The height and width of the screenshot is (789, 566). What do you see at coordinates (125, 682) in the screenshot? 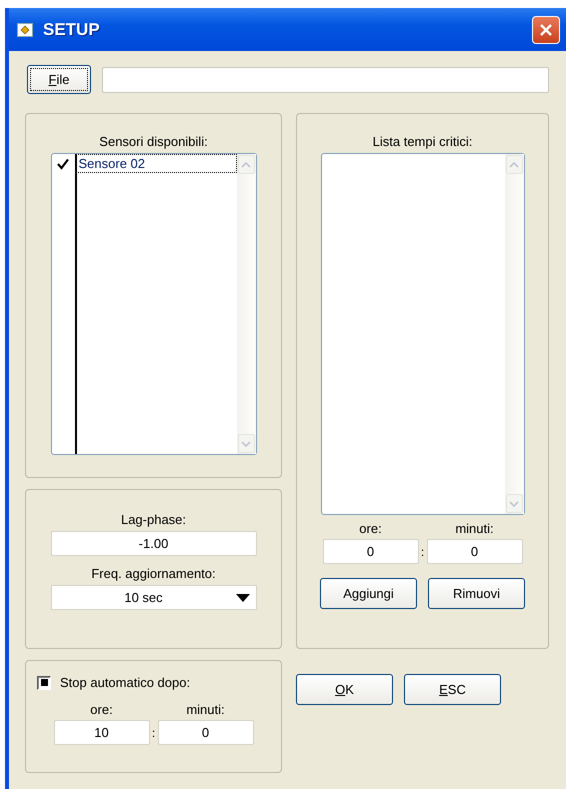
I see `auto-stop-label: Stop automatico dopo:` at bounding box center [125, 682].